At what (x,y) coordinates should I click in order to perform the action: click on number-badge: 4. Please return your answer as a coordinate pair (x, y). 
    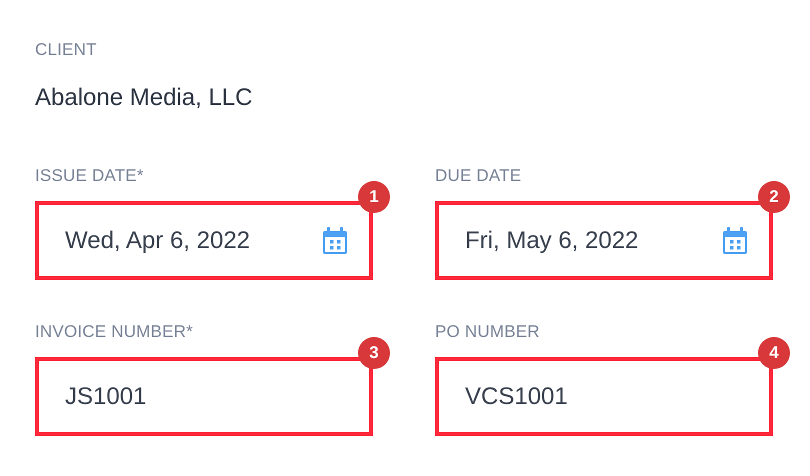
    Looking at the image, I should click on (774, 353).